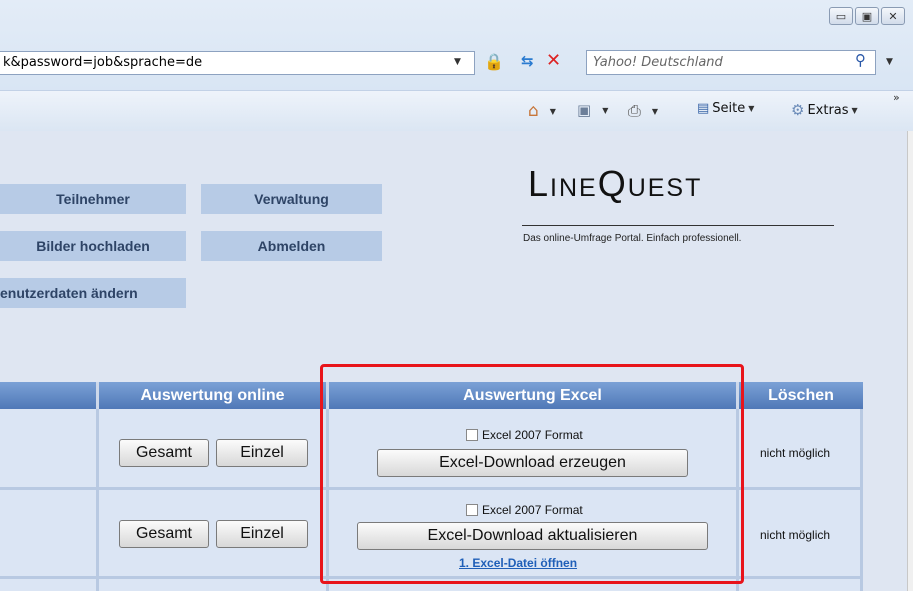 The width and height of the screenshot is (913, 591). Describe the element at coordinates (643, 111) in the screenshot. I see `print-icon: ⎙ ▼` at that location.